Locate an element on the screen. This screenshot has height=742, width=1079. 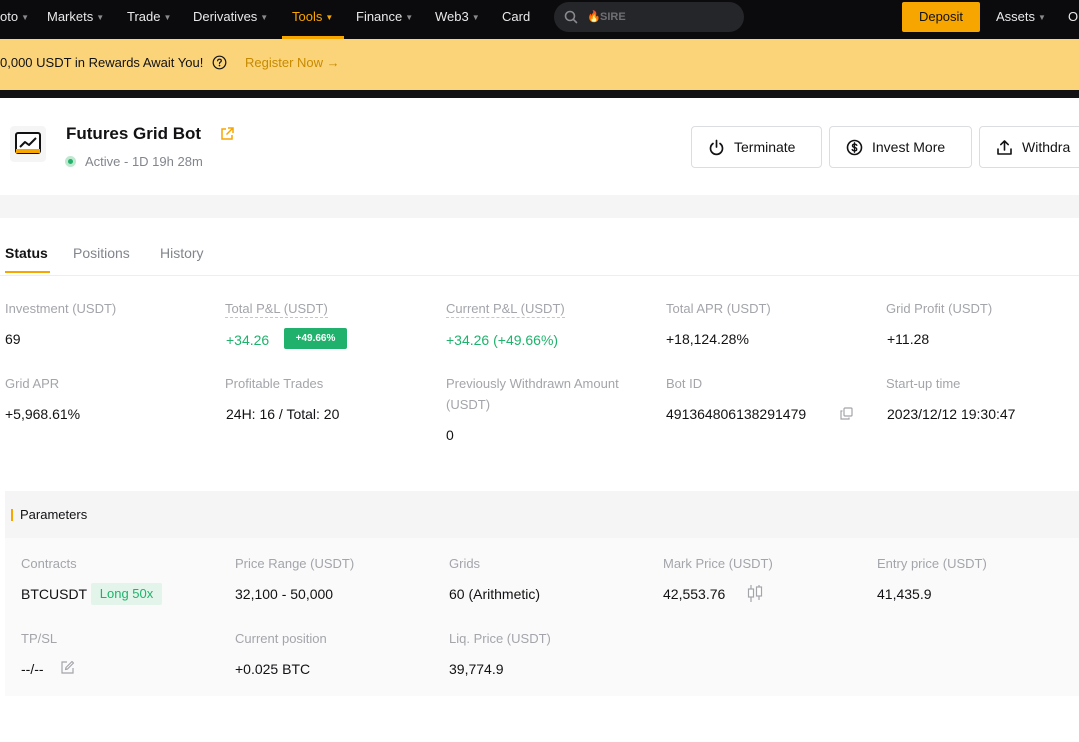
page-title: Futures Grid Bot is located at coordinates (134, 133).